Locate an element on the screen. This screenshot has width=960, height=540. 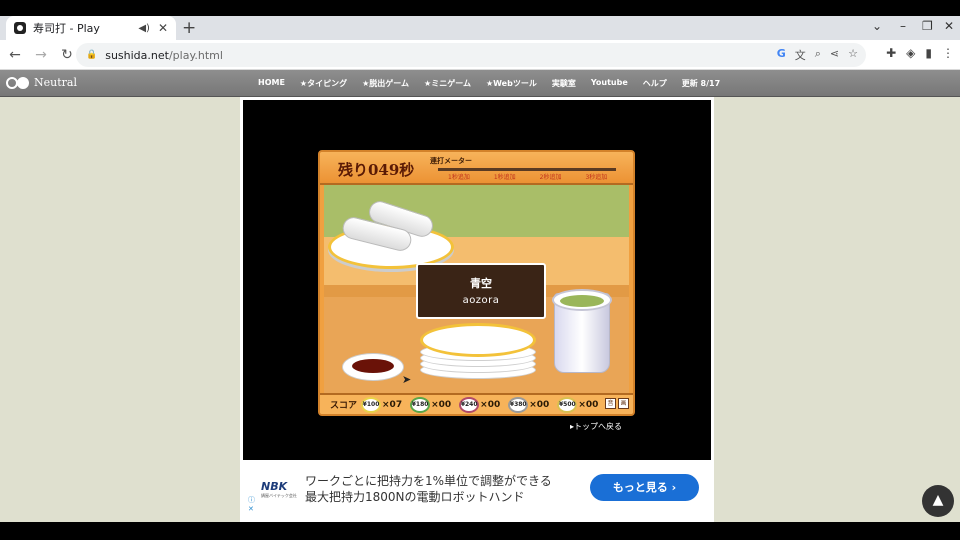
window-close-icon: ✕ is located at coordinates (949, 26).